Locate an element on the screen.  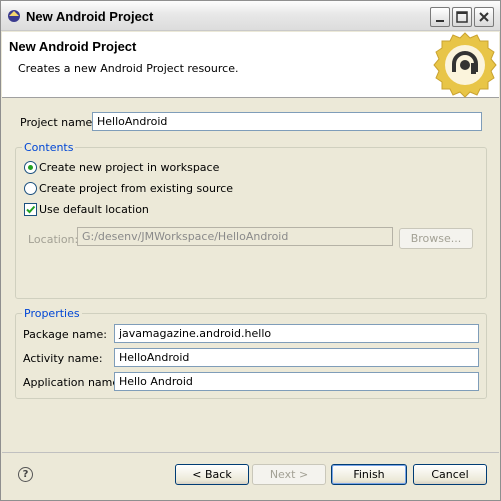
title-bar: New Android Project is located at coordinates (250, 16).